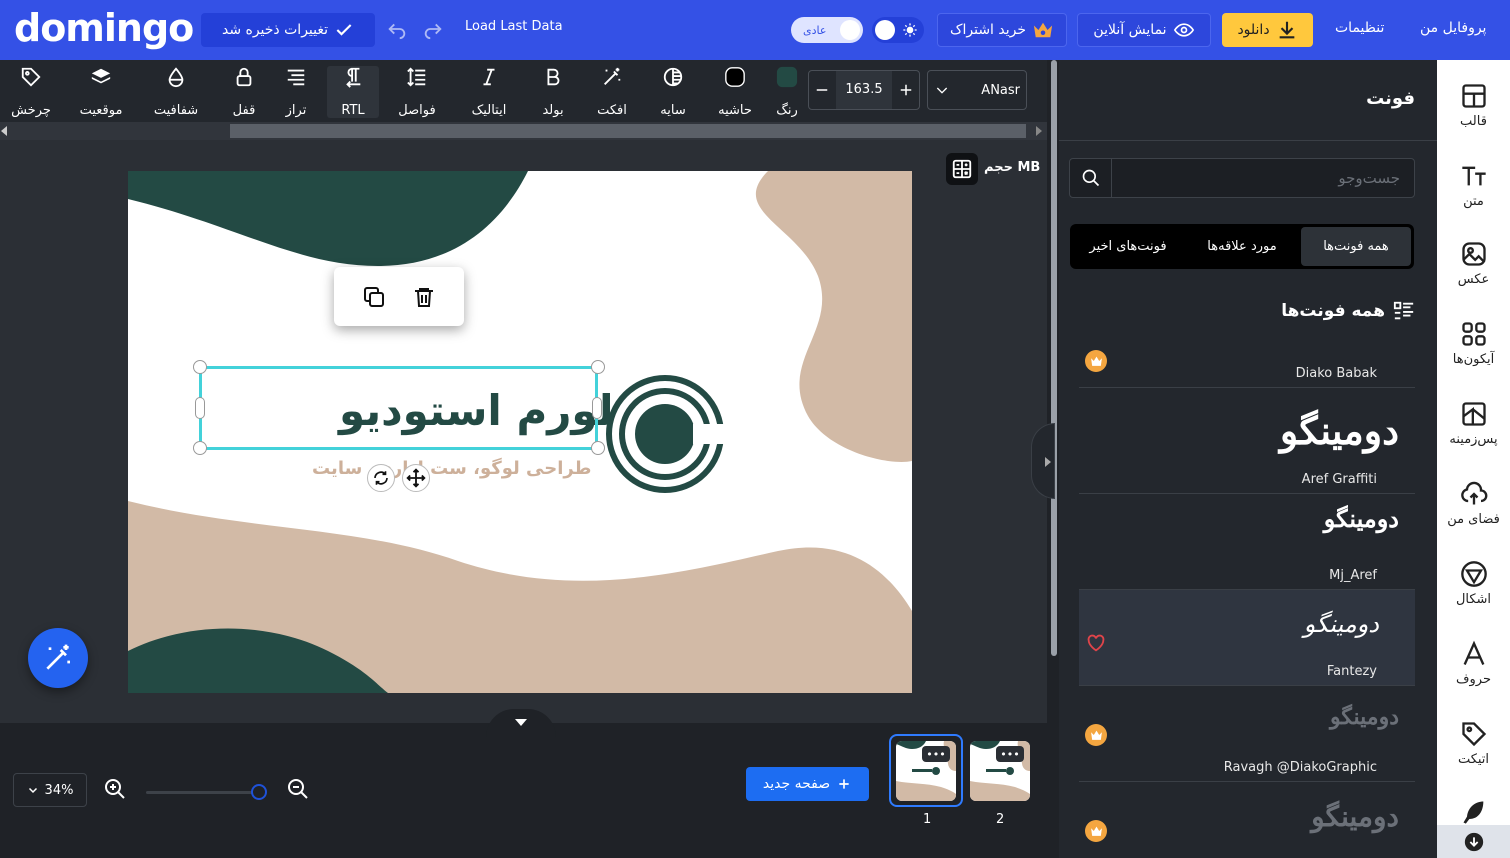 The width and height of the screenshot is (1510, 858). Describe the element at coordinates (735, 92) in the screenshot. I see `tool-stroke: حاشیه` at that location.